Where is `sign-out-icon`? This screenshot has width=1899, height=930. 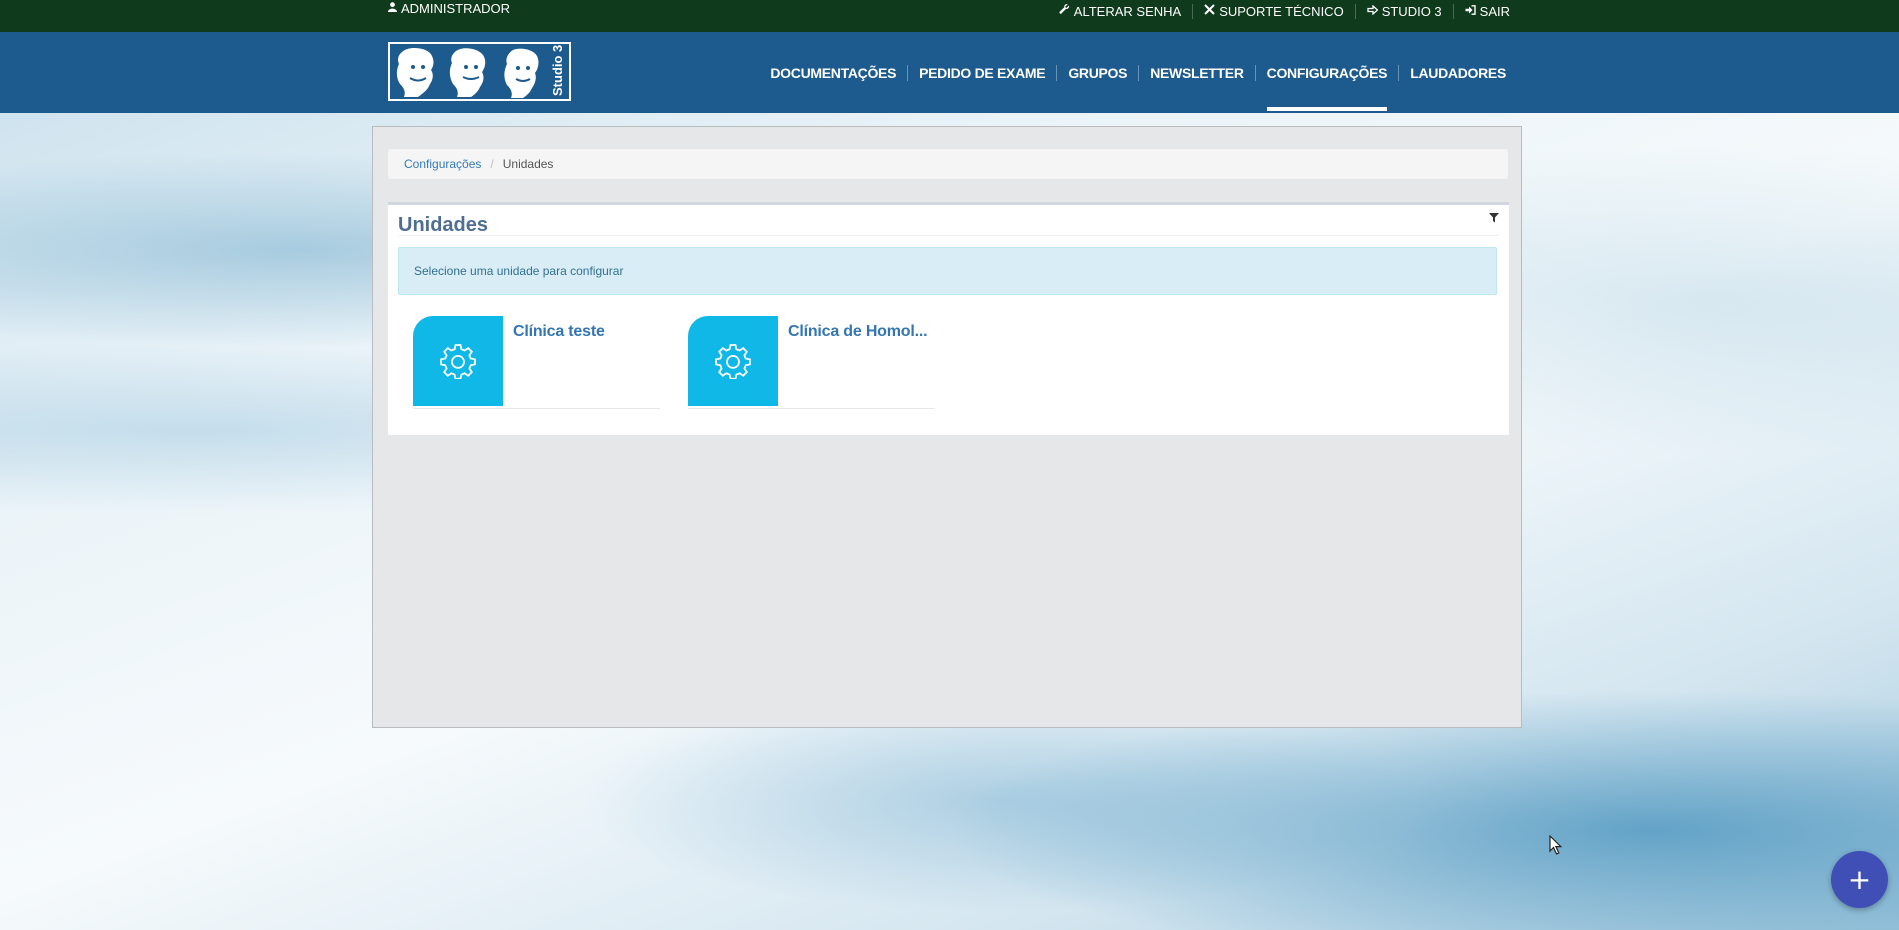 sign-out-icon is located at coordinates (1470, 11).